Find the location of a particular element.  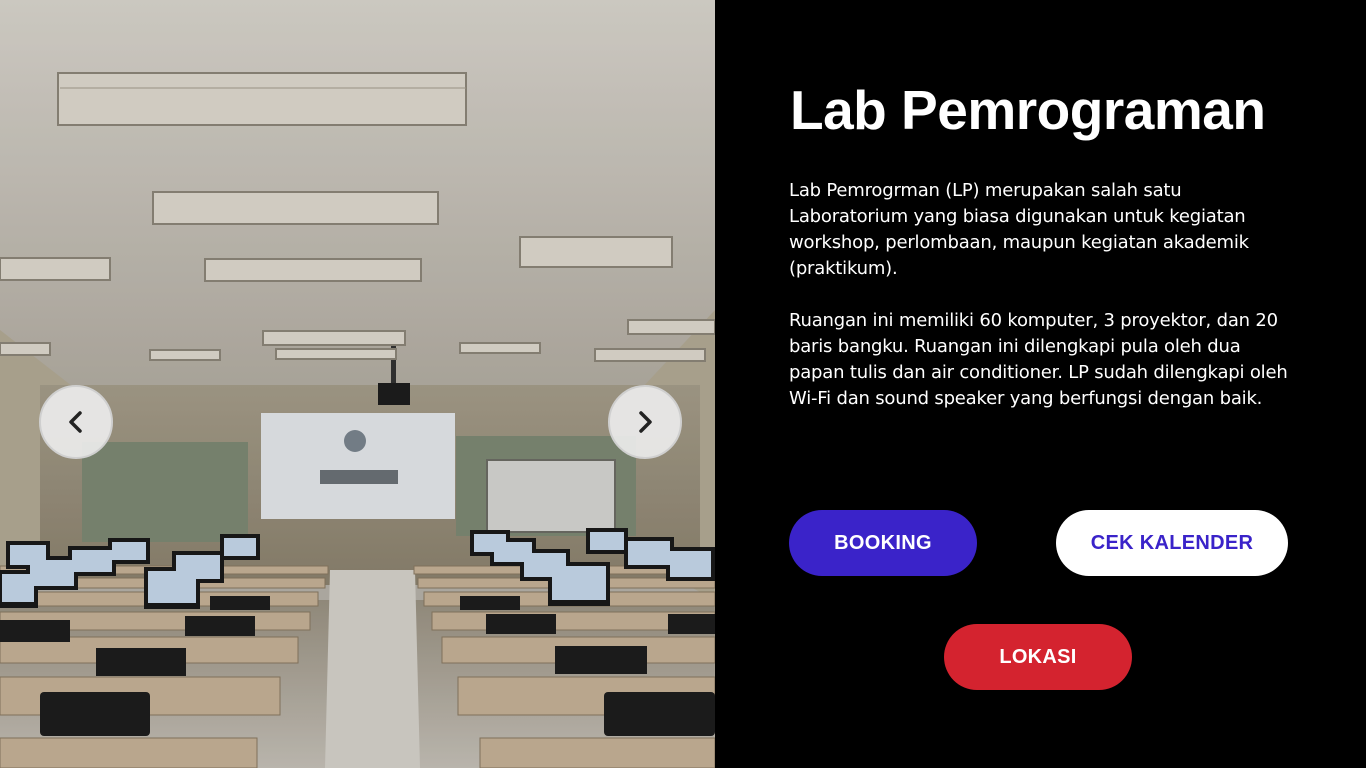

booking-button: BOOKING is located at coordinates (883, 543).